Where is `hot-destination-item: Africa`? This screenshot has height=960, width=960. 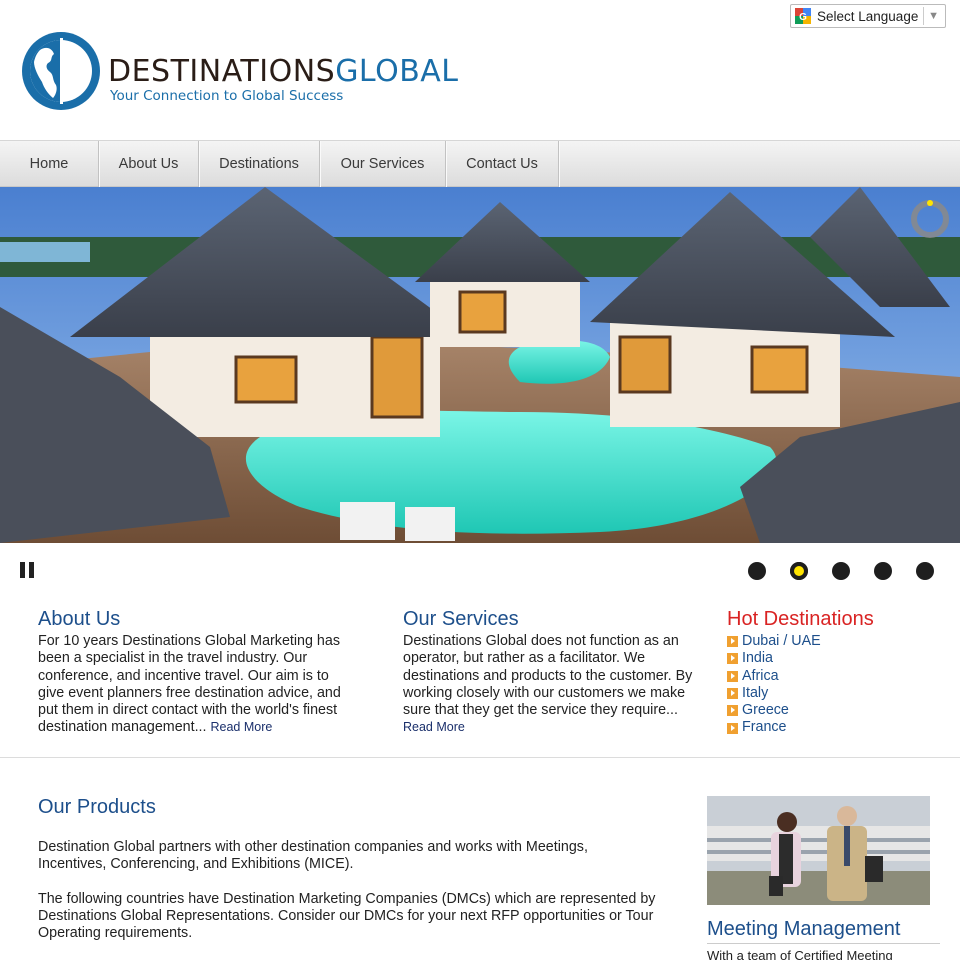 hot-destination-item: Africa is located at coordinates (827, 676).